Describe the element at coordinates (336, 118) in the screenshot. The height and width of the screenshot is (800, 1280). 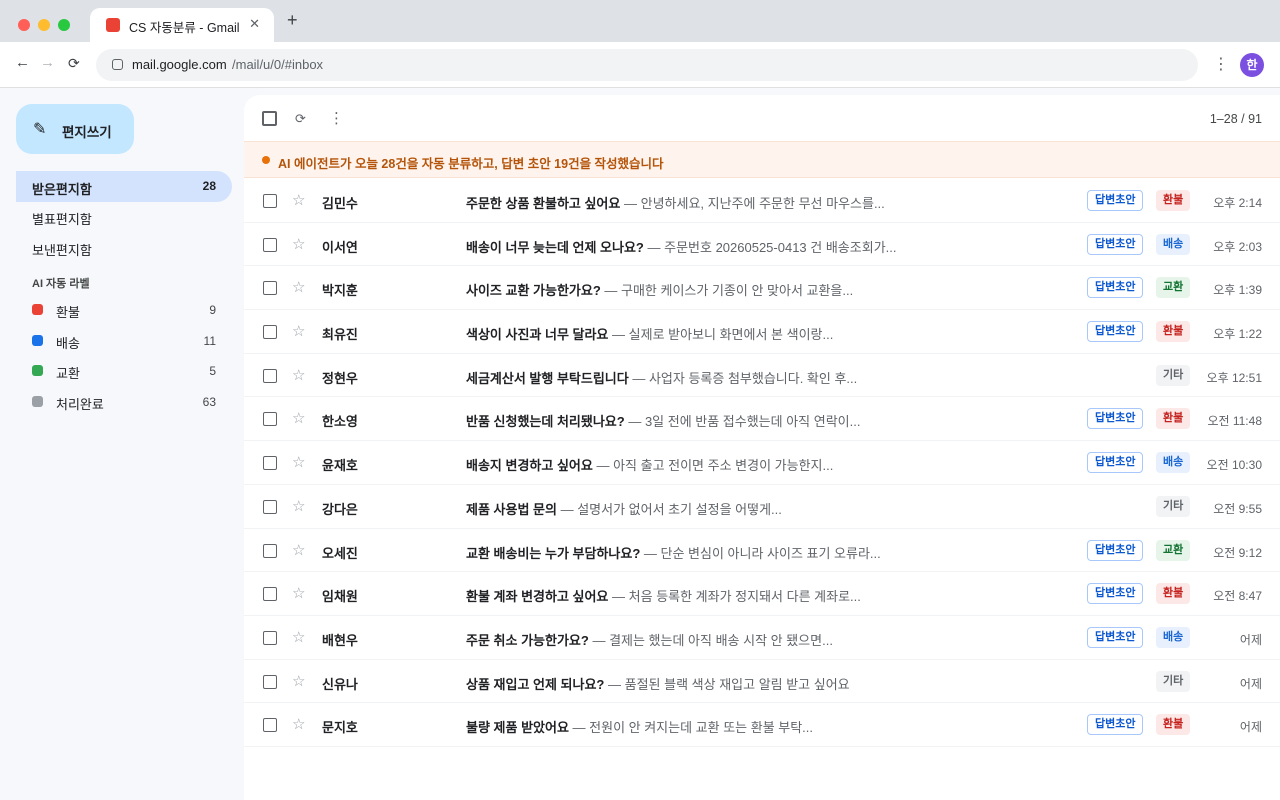
I see `more-options-icon: ⋮` at that location.